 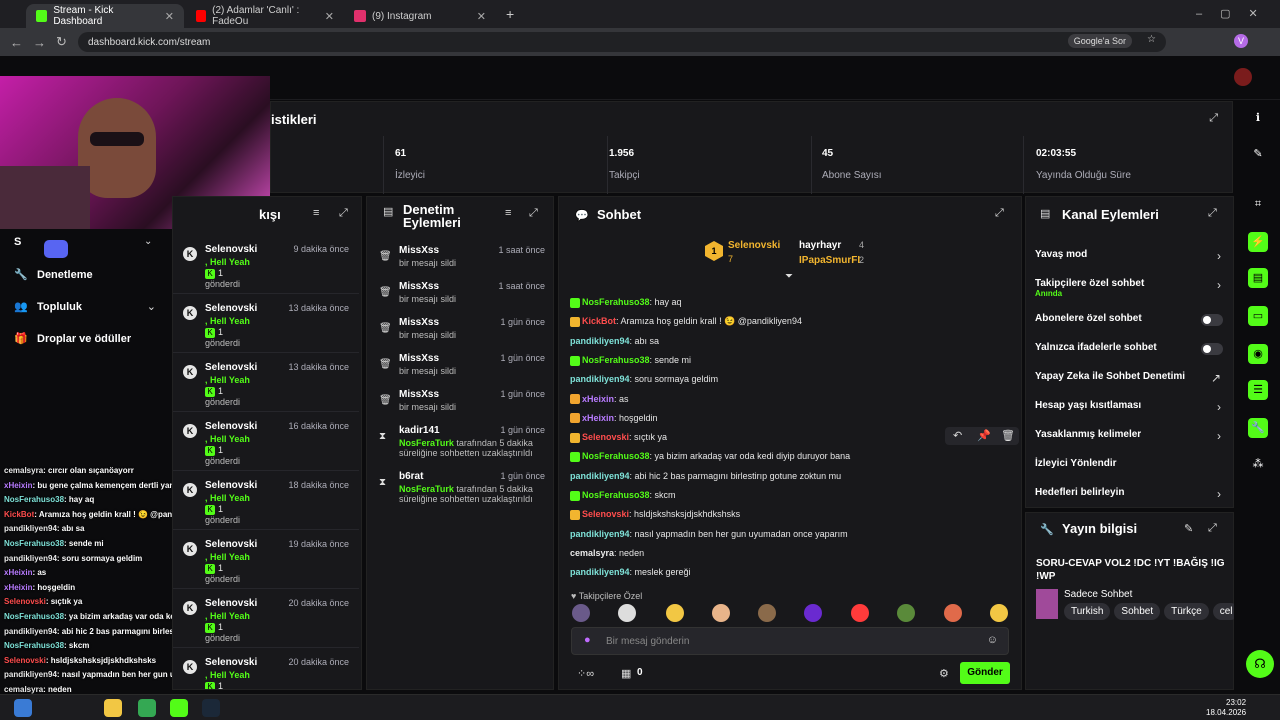 What do you see at coordinates (820, 245) in the screenshot?
I see `leaderboard-second-name: hayrhayr` at bounding box center [820, 245].